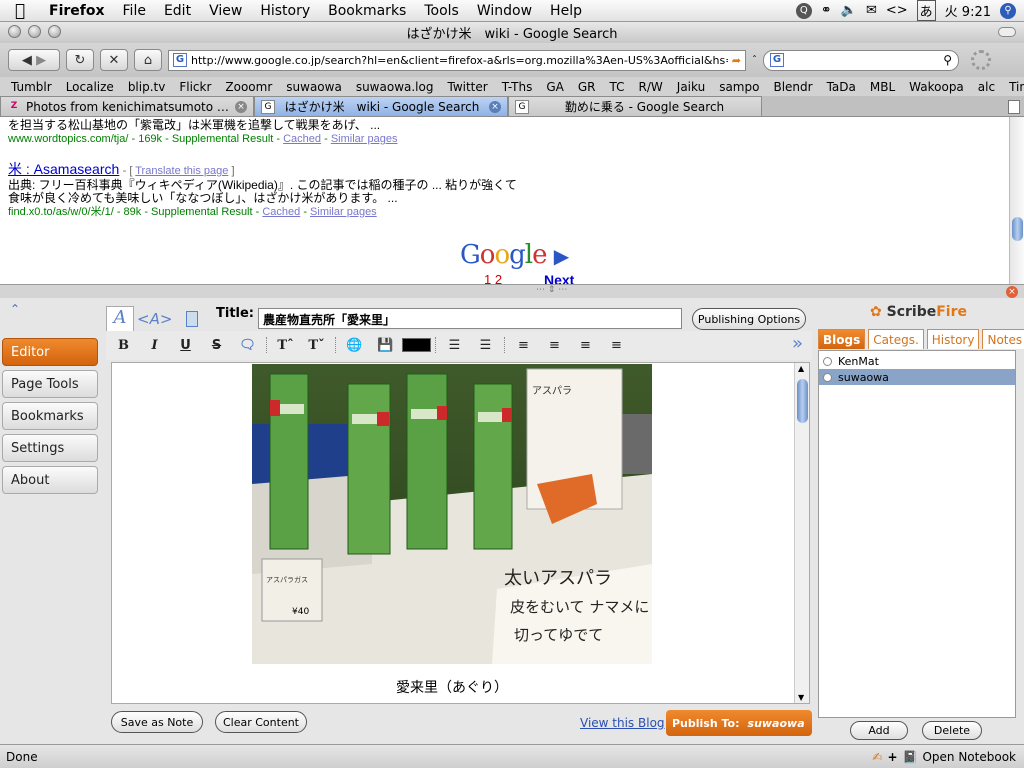 The width and height of the screenshot is (1024, 768). Describe the element at coordinates (749, 319) in the screenshot. I see `publishing-options-button: Publishing Options` at that location.